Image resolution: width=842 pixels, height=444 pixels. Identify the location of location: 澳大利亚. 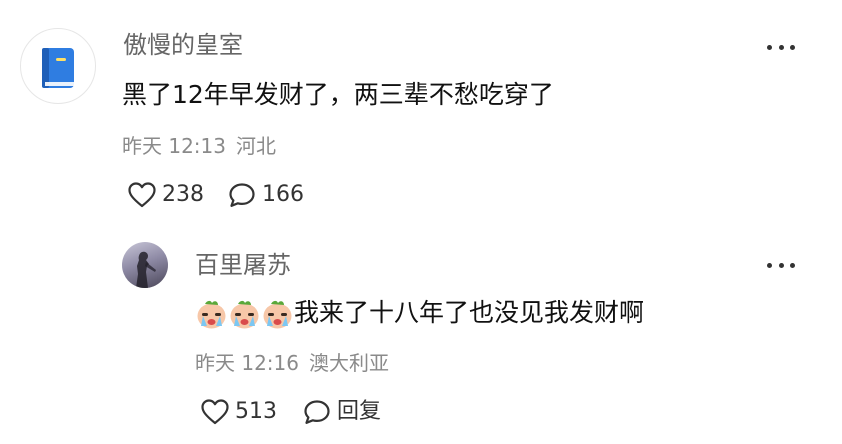
(349, 363).